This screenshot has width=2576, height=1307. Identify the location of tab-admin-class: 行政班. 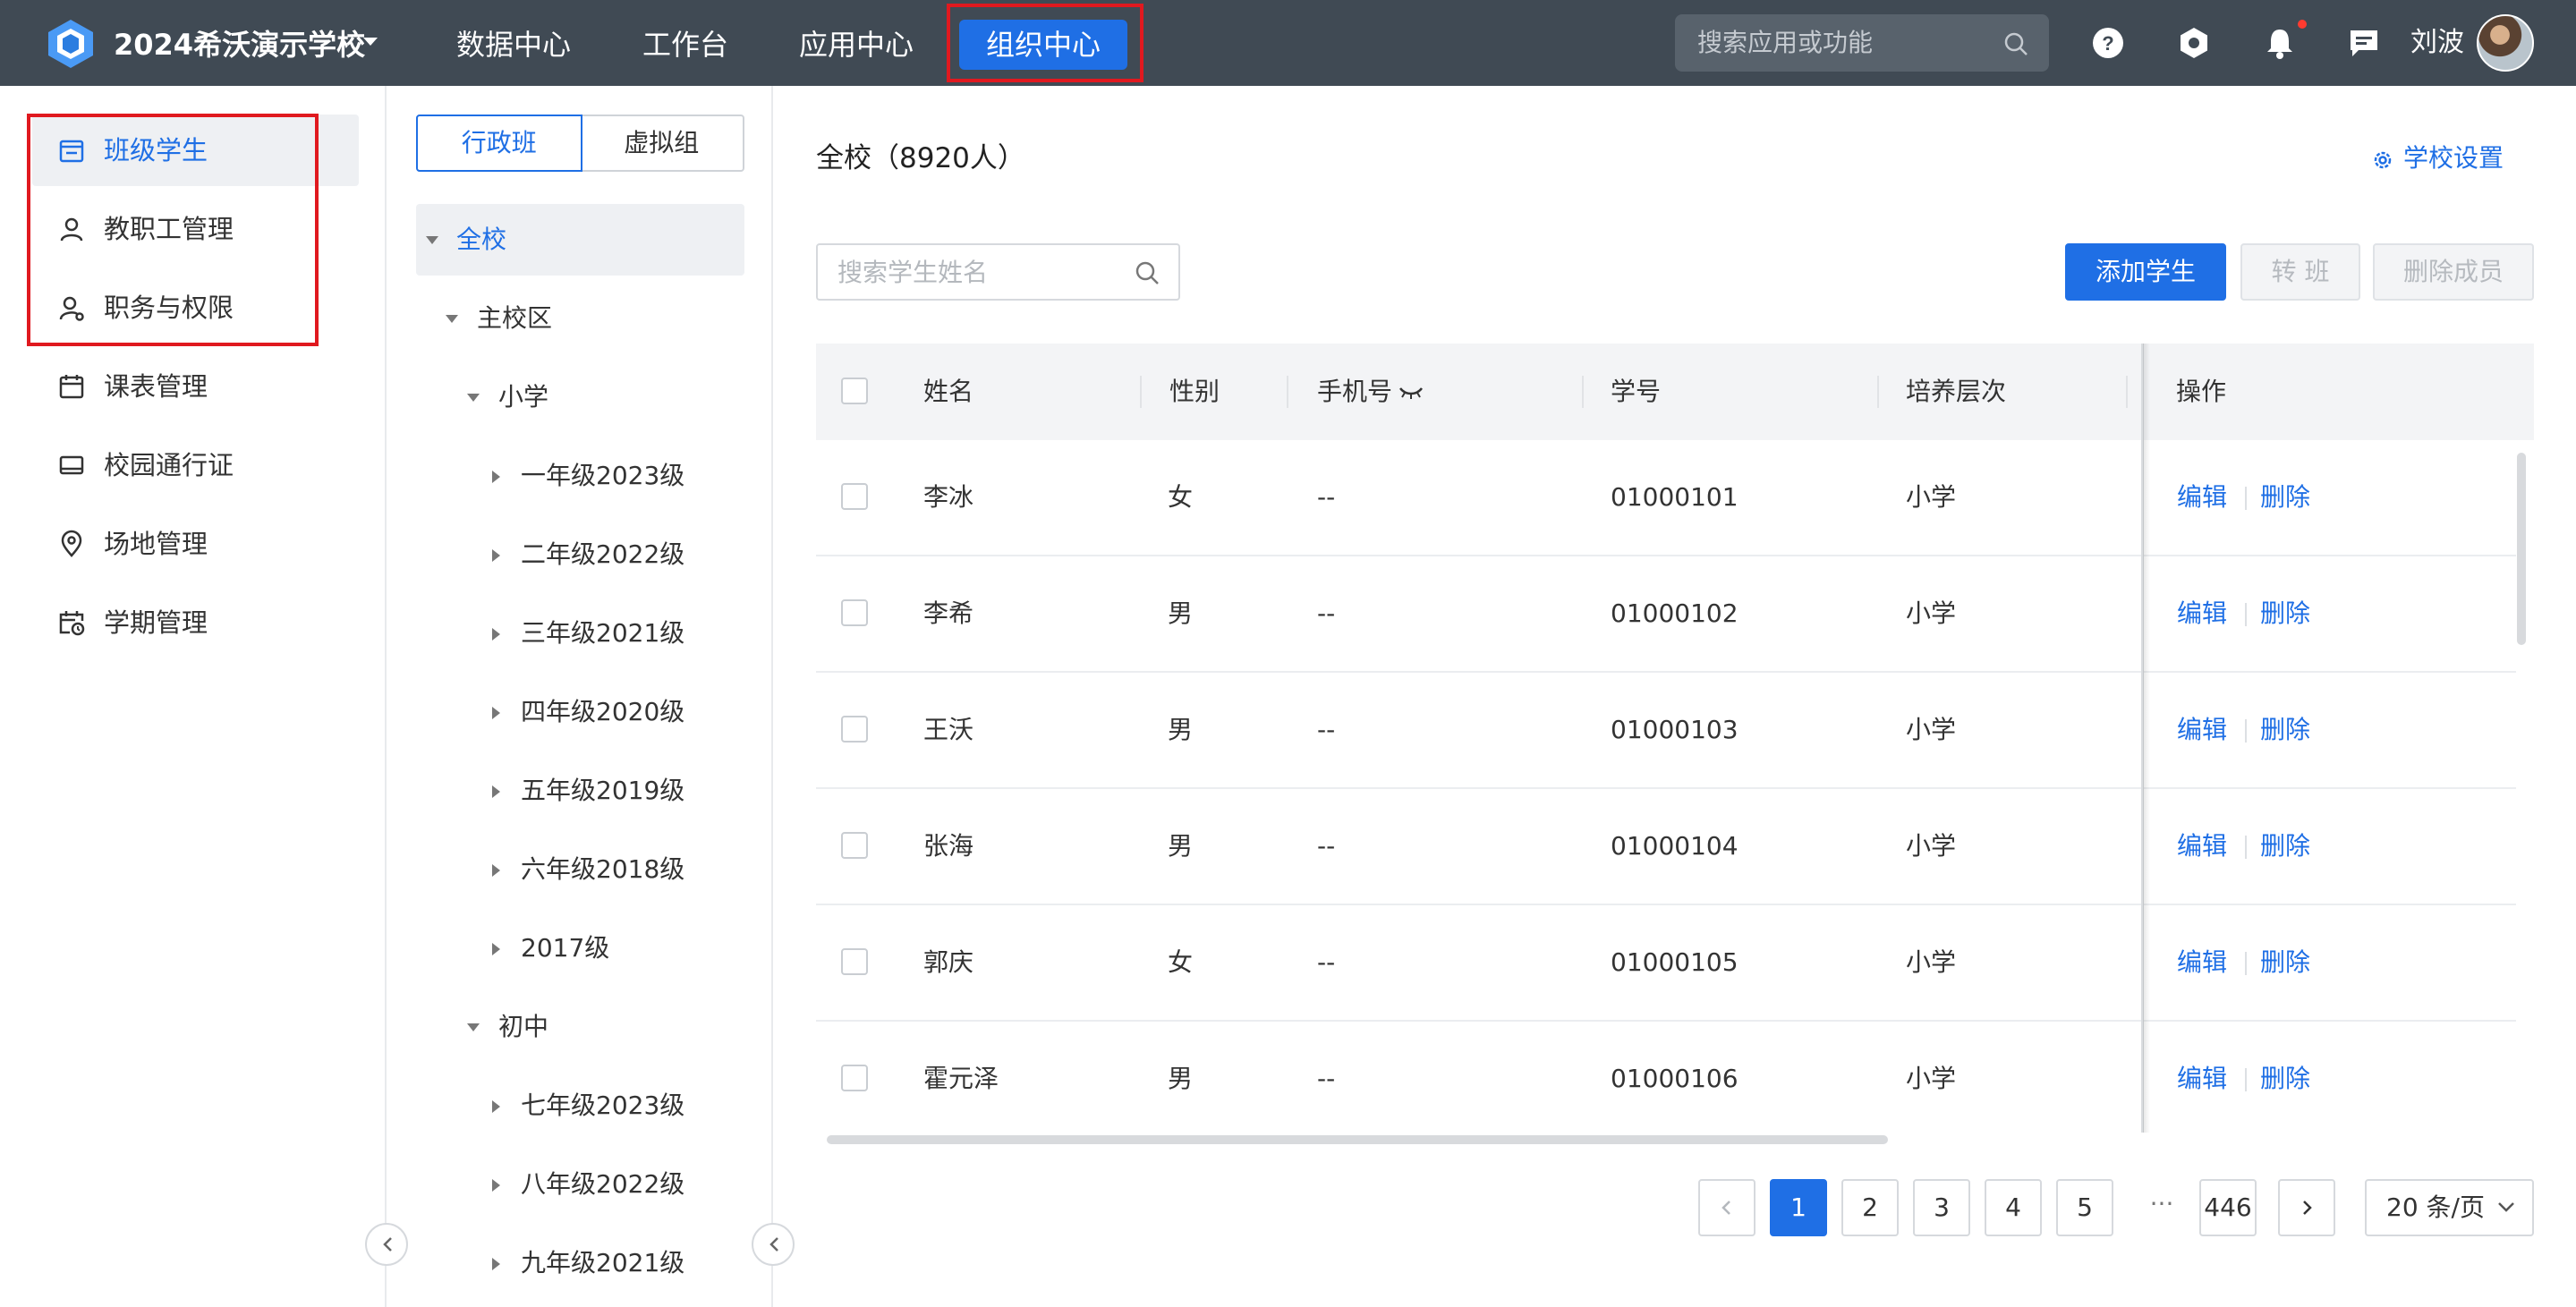
(499, 143).